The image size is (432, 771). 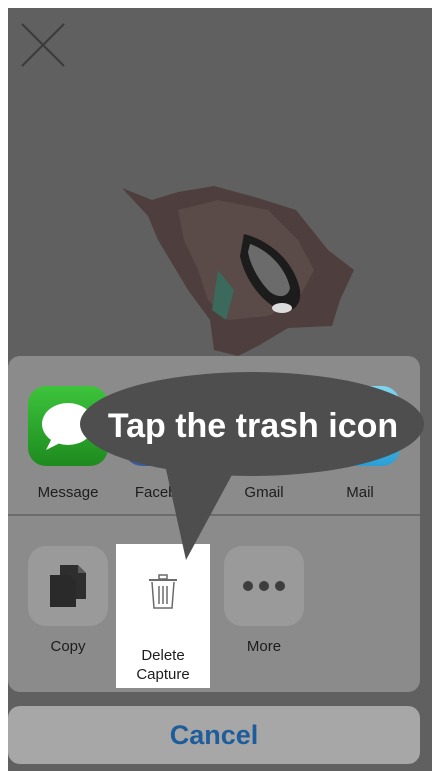 I want to click on share-app-label: Mail, so click(x=360, y=492).